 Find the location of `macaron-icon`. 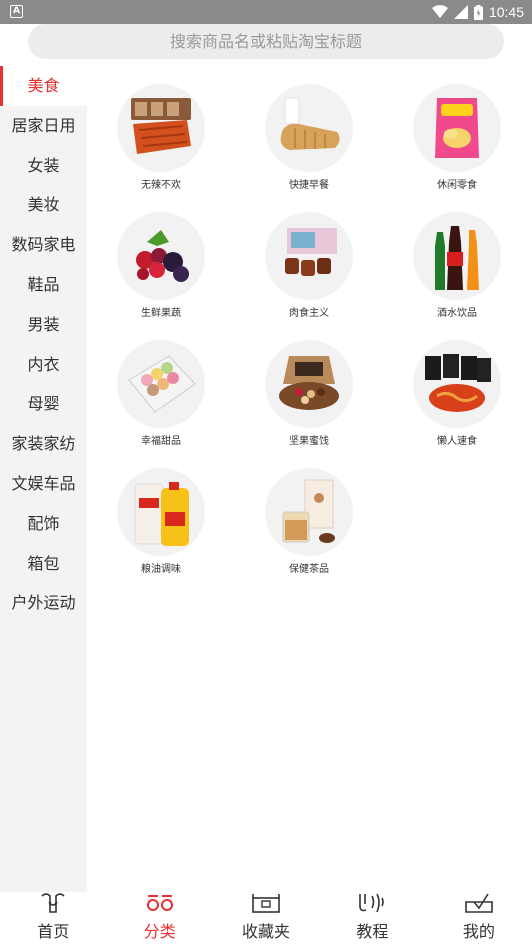

macaron-icon is located at coordinates (161, 384).